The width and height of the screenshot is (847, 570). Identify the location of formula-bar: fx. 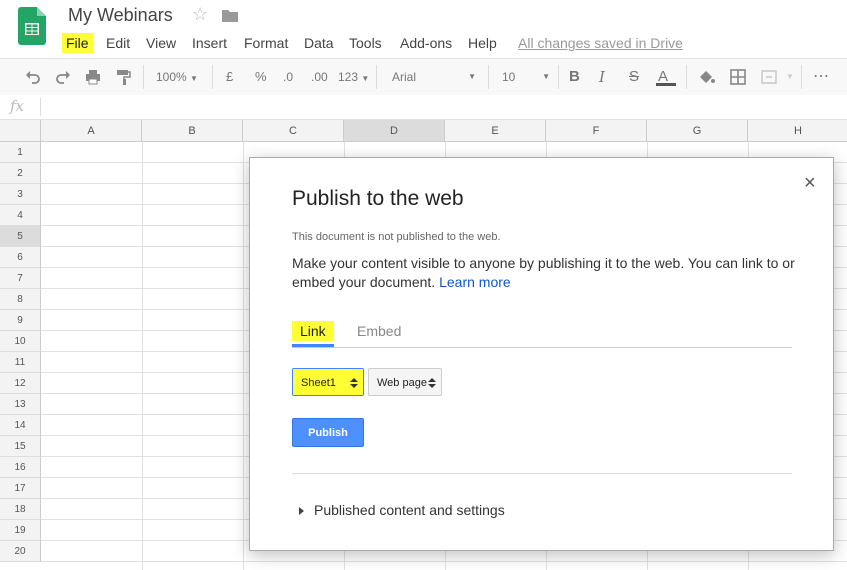
(423, 107).